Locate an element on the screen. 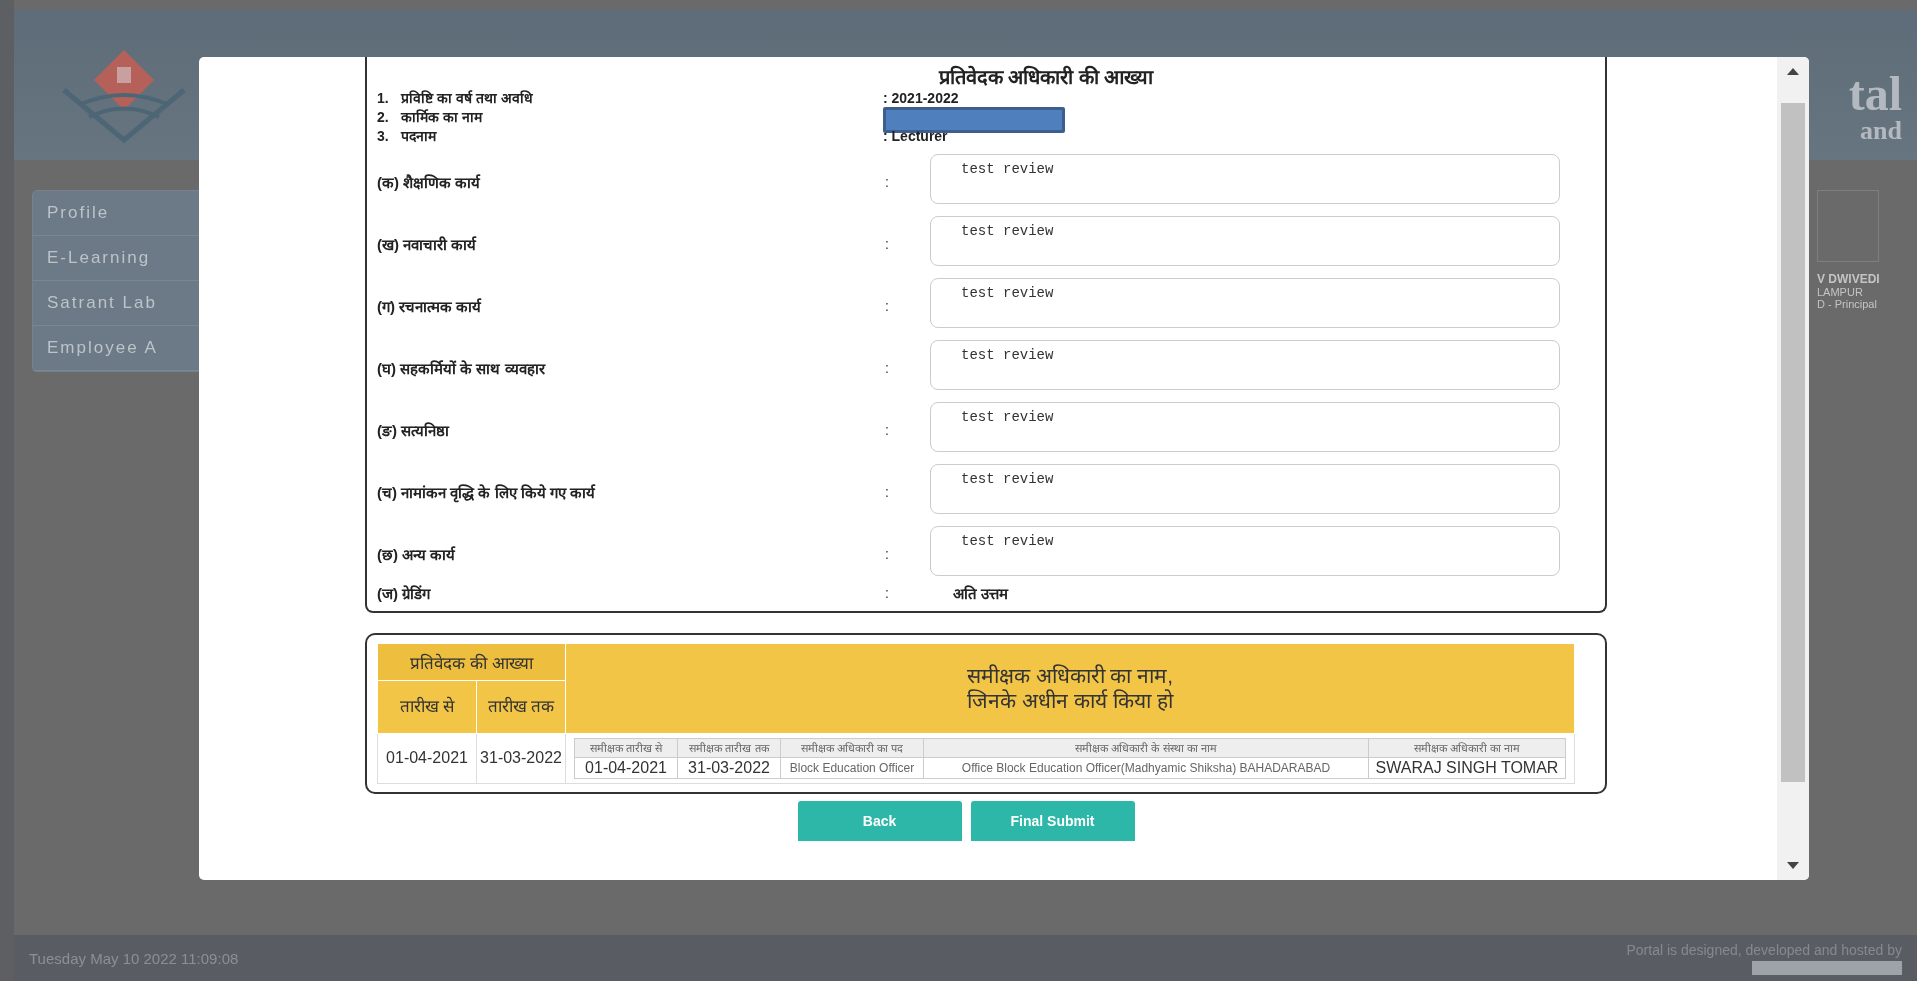 The image size is (1917, 981). user-info-text: D - Principal is located at coordinates (1847, 304).